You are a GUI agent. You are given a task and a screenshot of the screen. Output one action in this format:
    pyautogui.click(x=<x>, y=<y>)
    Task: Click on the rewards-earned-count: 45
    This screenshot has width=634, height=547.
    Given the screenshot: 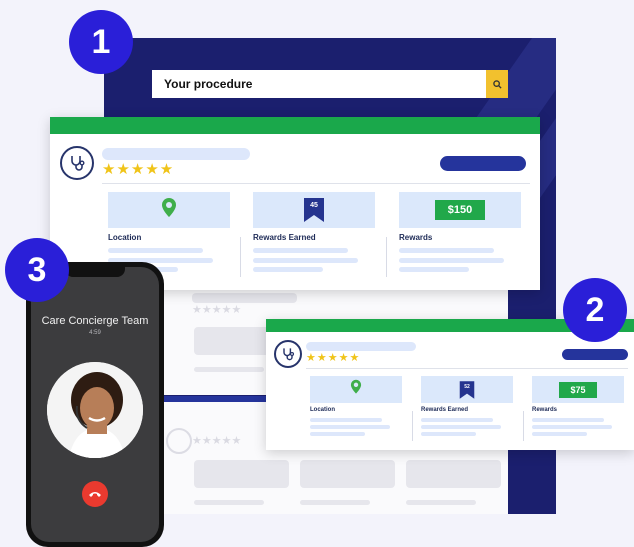 What is the action you would take?
    pyautogui.click(x=314, y=205)
    